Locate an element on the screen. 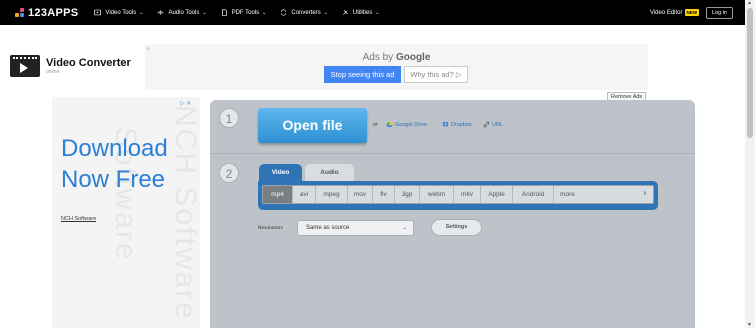  why-this-ad-button: Why this ad? ▷ is located at coordinates (436, 74).